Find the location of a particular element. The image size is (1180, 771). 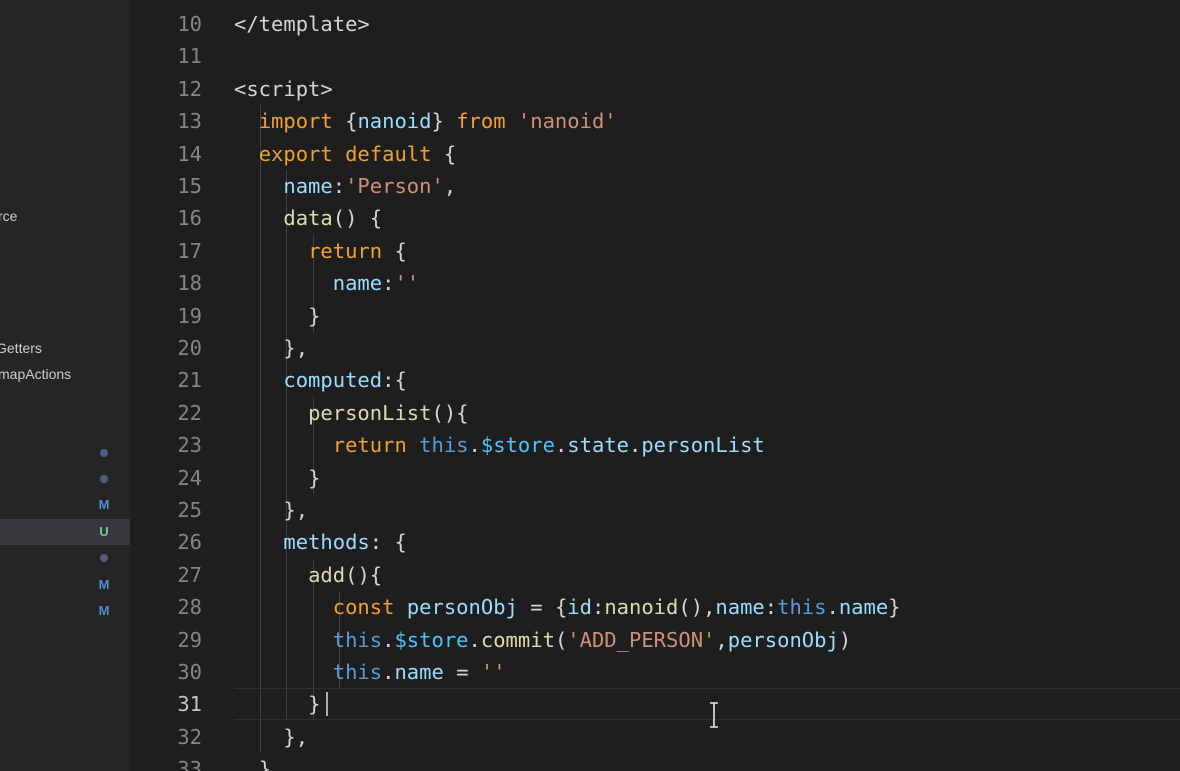

code-line: 19 } is located at coordinates (655, 316).